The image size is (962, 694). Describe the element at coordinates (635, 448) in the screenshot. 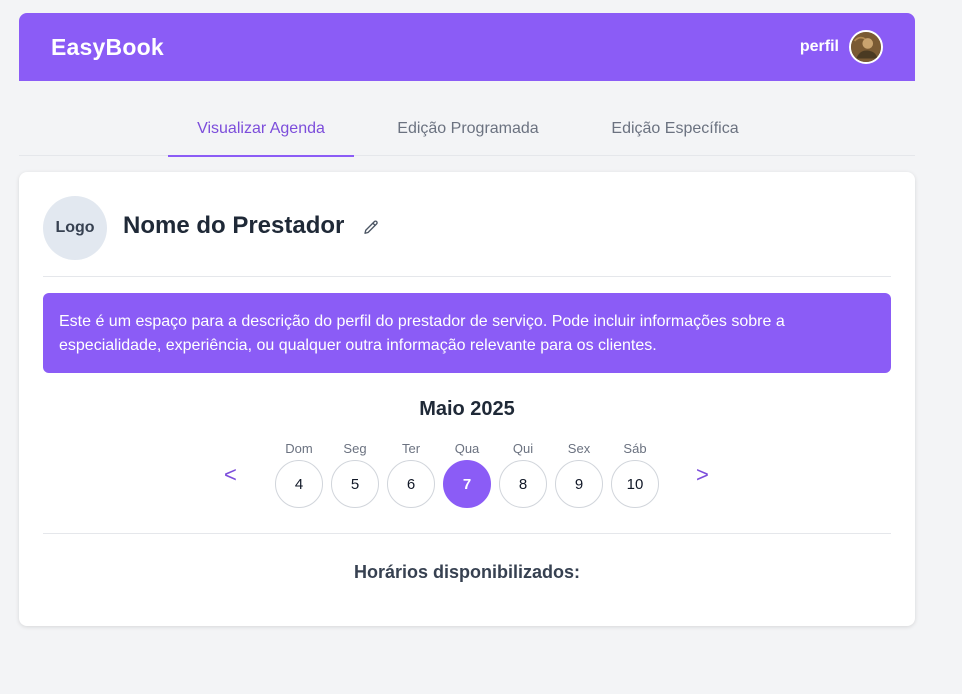

I see `day-name: Sáb` at that location.